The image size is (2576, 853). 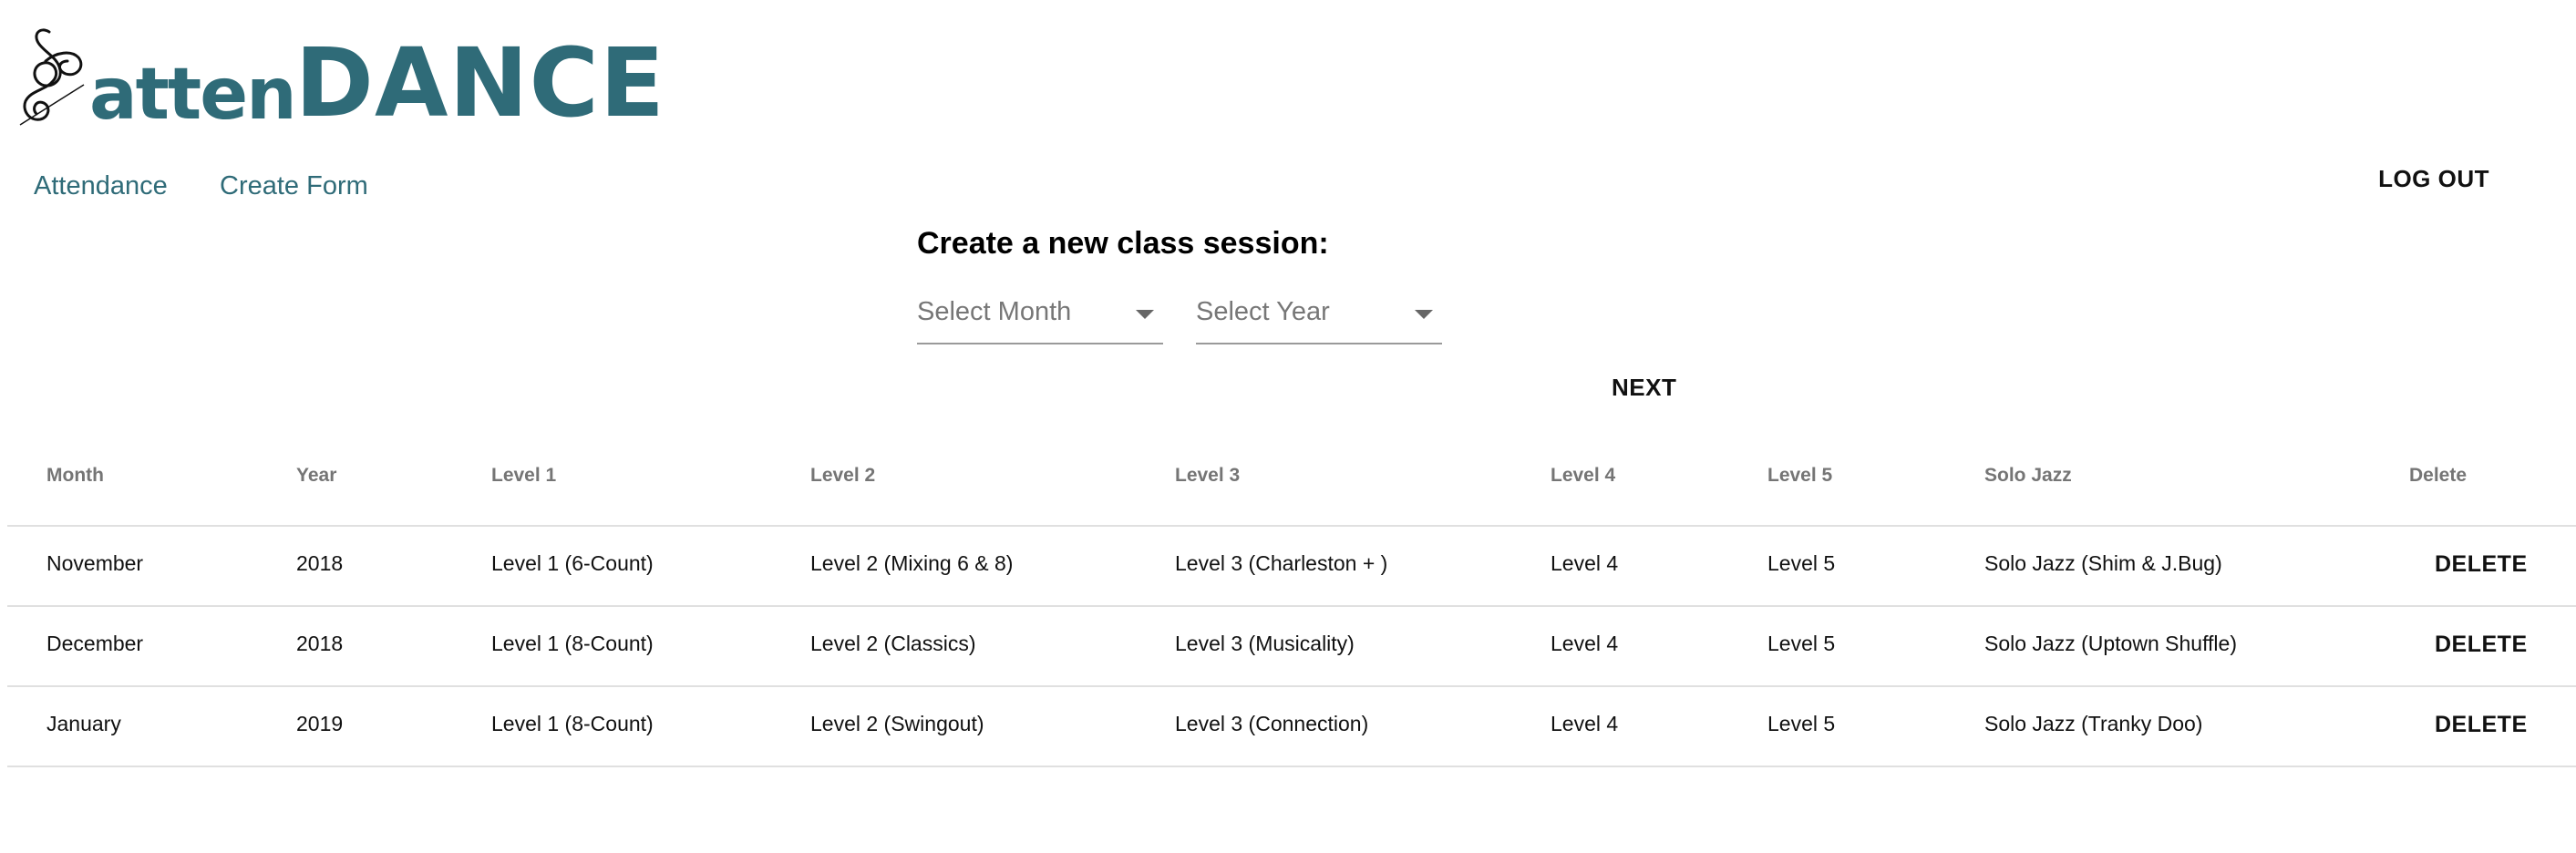 What do you see at coordinates (843, 475) in the screenshot?
I see `header-level-2: Level 2` at bounding box center [843, 475].